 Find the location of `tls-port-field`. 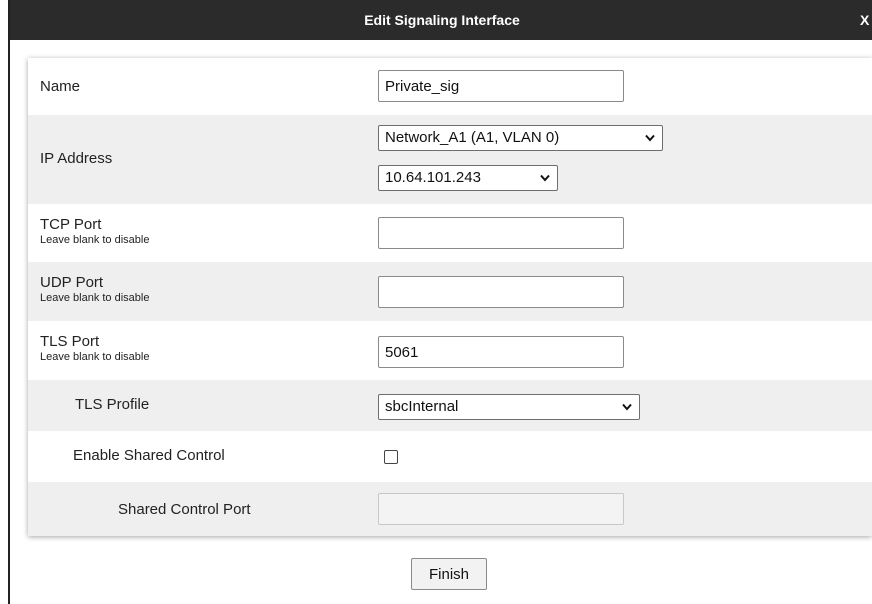

tls-port-field is located at coordinates (501, 352).